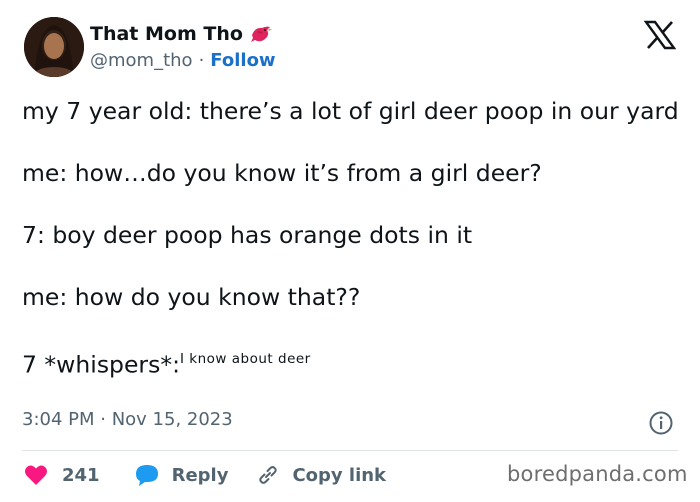 The height and width of the screenshot is (502, 700). What do you see at coordinates (127, 419) in the screenshot?
I see `tweet-timestamp: 3:04 PM · Nov 15, 2023` at bounding box center [127, 419].